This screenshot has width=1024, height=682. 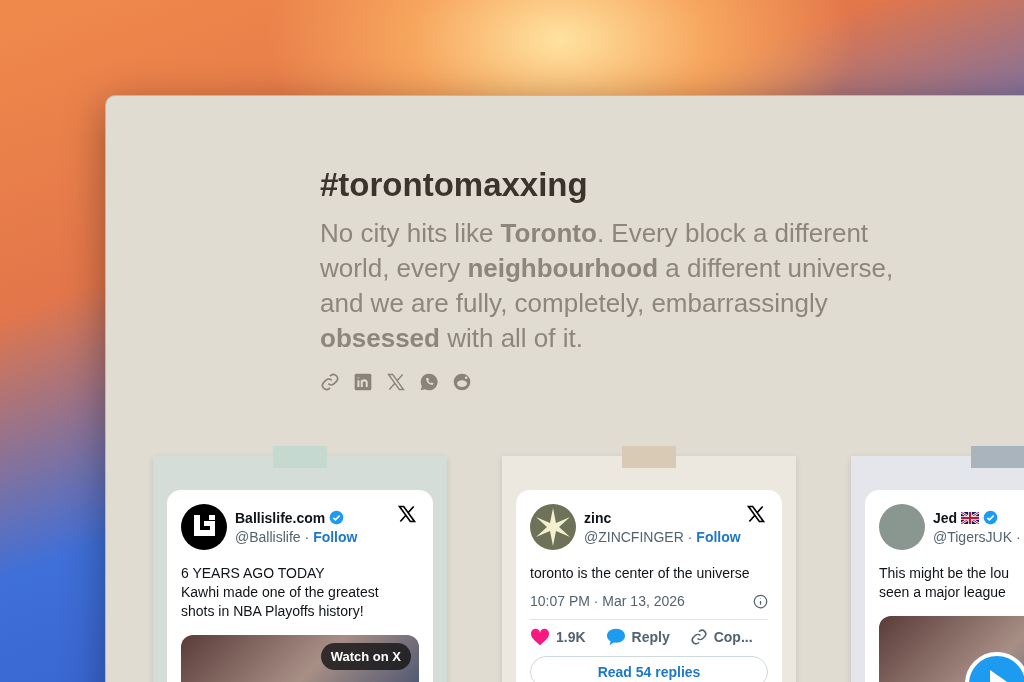 What do you see at coordinates (204, 527) in the screenshot?
I see `logo-avatar` at bounding box center [204, 527].